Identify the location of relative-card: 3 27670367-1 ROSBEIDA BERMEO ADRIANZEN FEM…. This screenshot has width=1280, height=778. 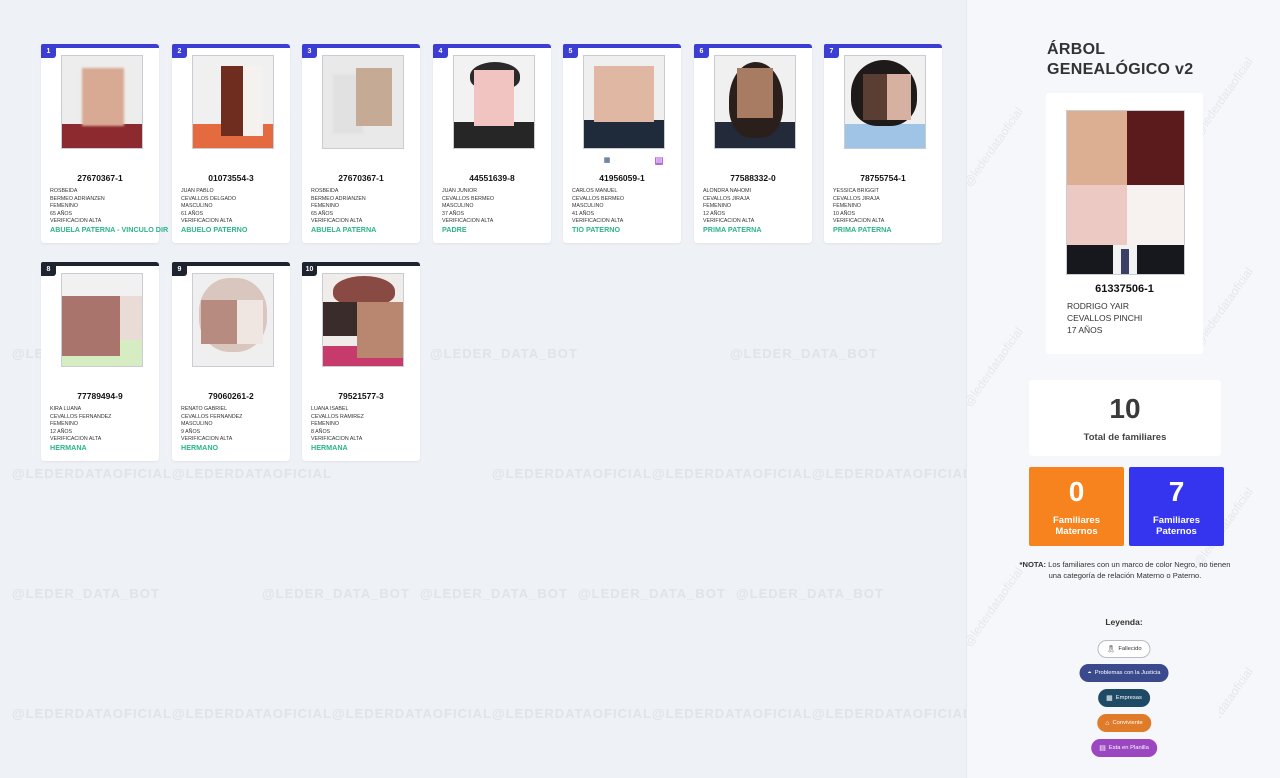
(361, 143).